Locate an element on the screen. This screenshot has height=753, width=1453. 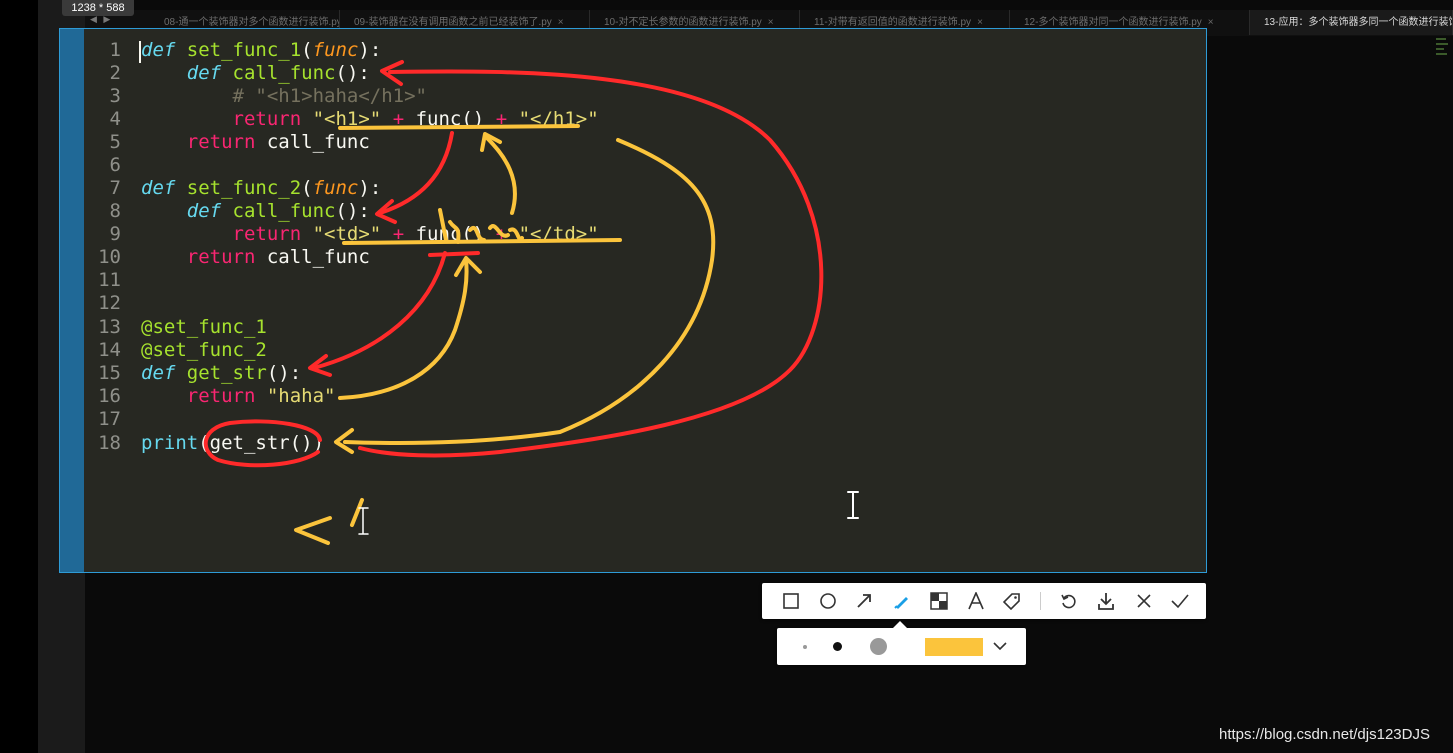
function-name: set_func_2 is located at coordinates (244, 188).